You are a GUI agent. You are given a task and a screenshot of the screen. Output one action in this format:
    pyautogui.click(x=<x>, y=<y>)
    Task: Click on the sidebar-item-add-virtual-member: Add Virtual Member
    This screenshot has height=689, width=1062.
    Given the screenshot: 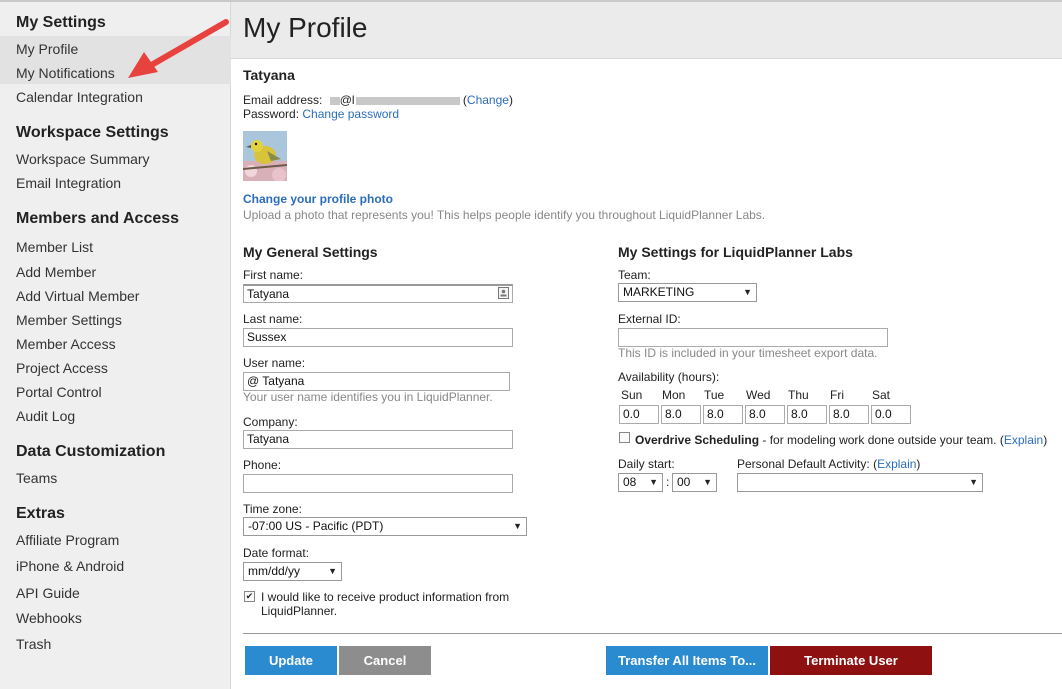 What is the action you would take?
    pyautogui.click(x=77, y=296)
    